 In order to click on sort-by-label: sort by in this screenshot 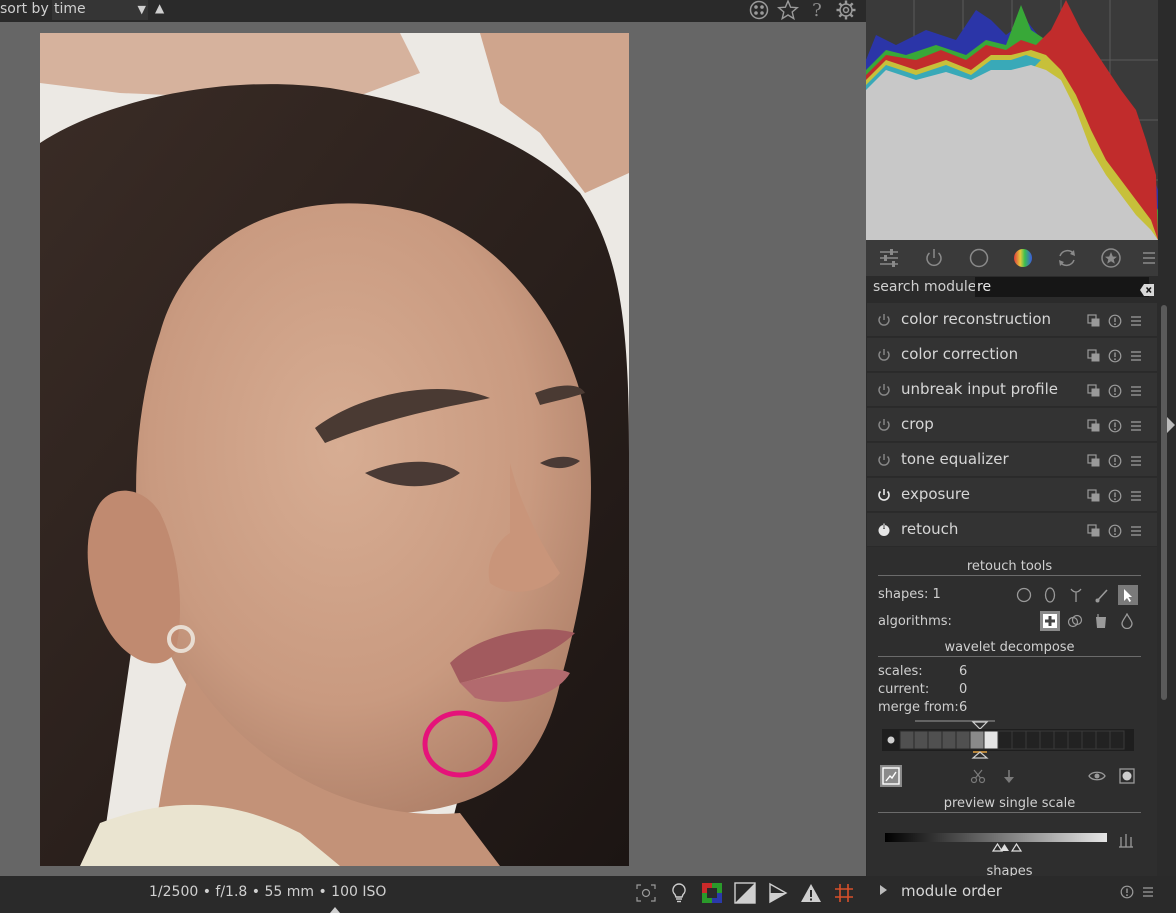, I will do `click(24, 9)`.